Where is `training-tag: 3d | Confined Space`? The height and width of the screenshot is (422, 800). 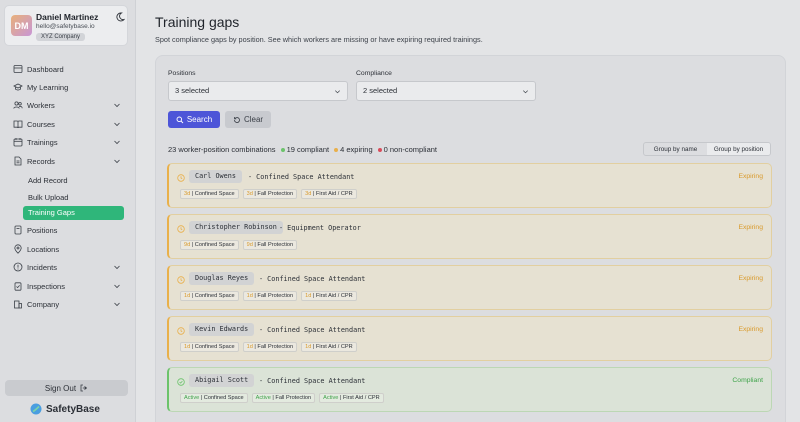 training-tag: 3d | Confined Space is located at coordinates (209, 194).